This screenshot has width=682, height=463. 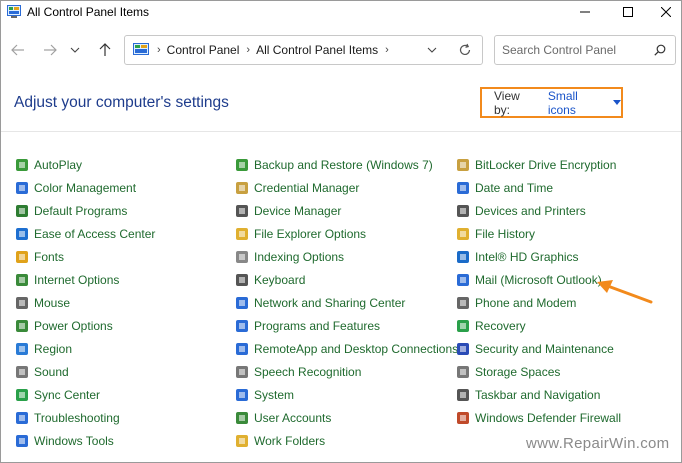 What do you see at coordinates (530, 211) in the screenshot?
I see `control-panel-item-label: Devices and Printers` at bounding box center [530, 211].